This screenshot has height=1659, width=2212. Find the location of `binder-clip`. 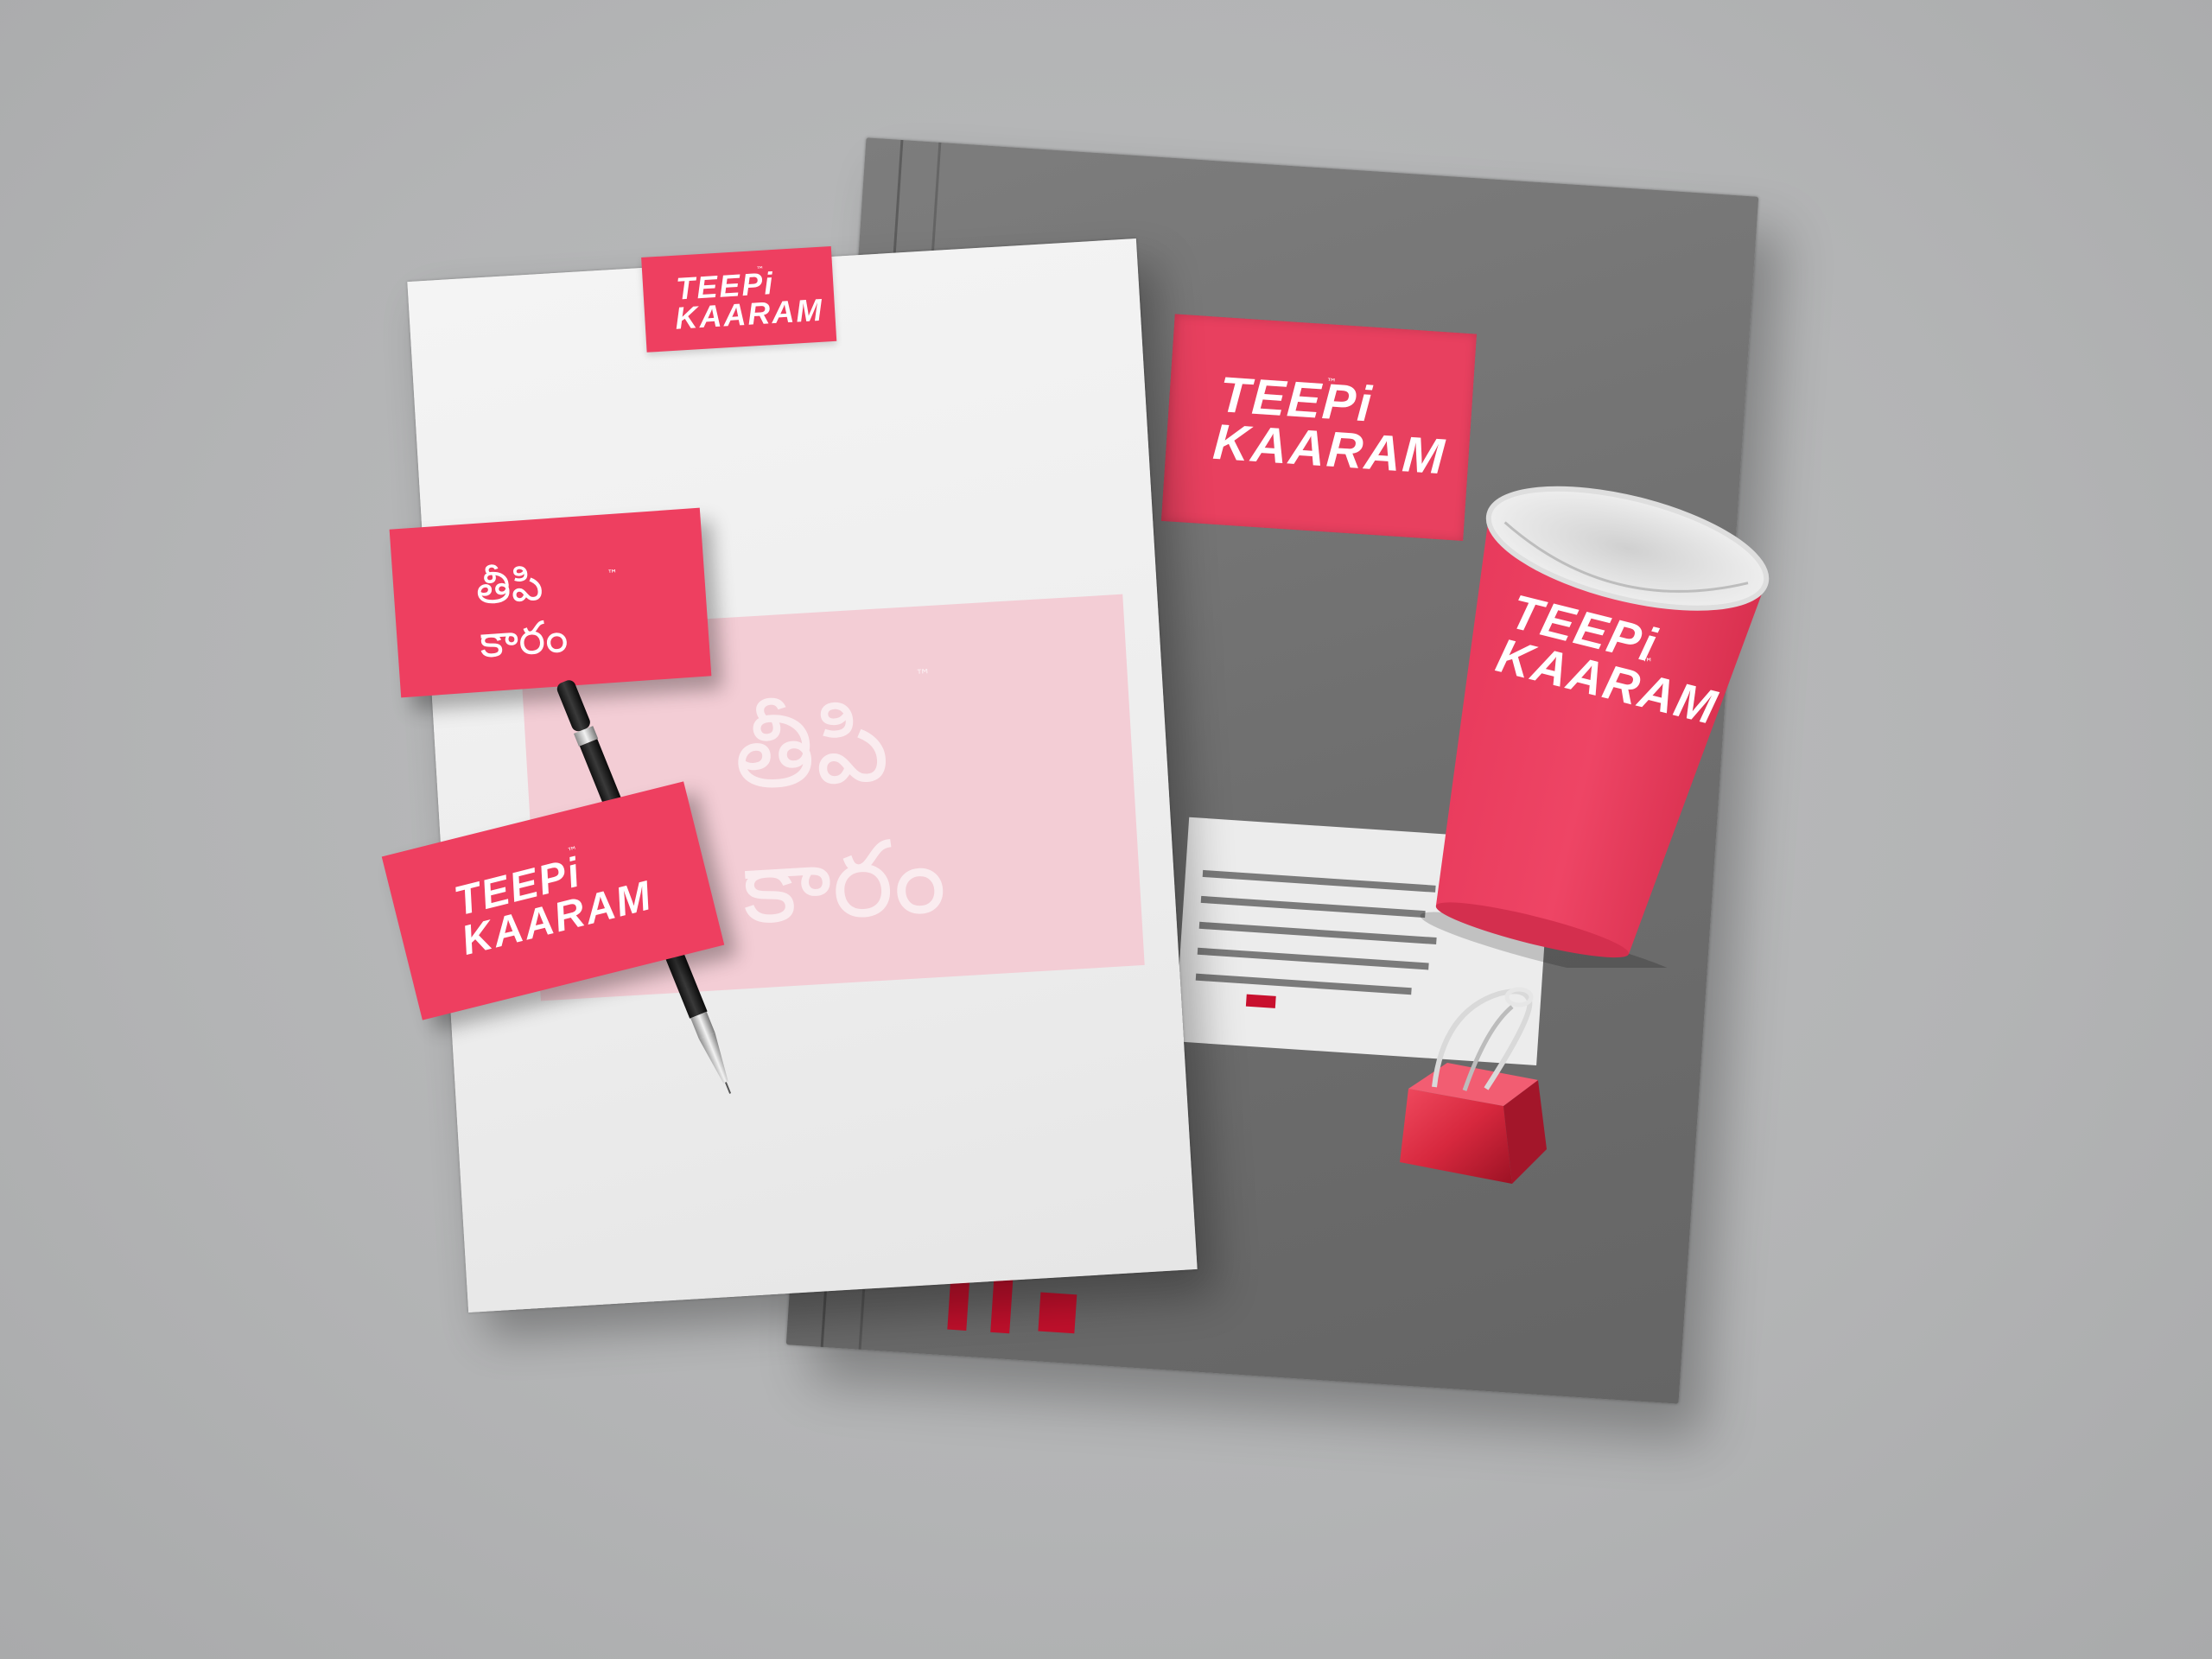

binder-clip is located at coordinates (1468, 1088).